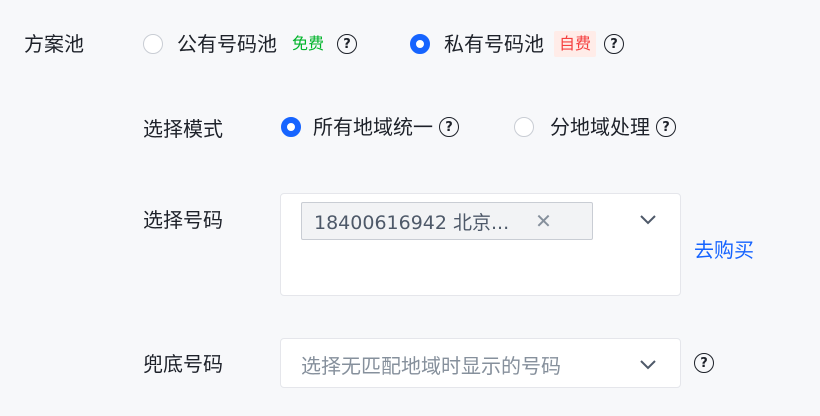  I want to click on fallback-label: 兜底号码, so click(183, 364).